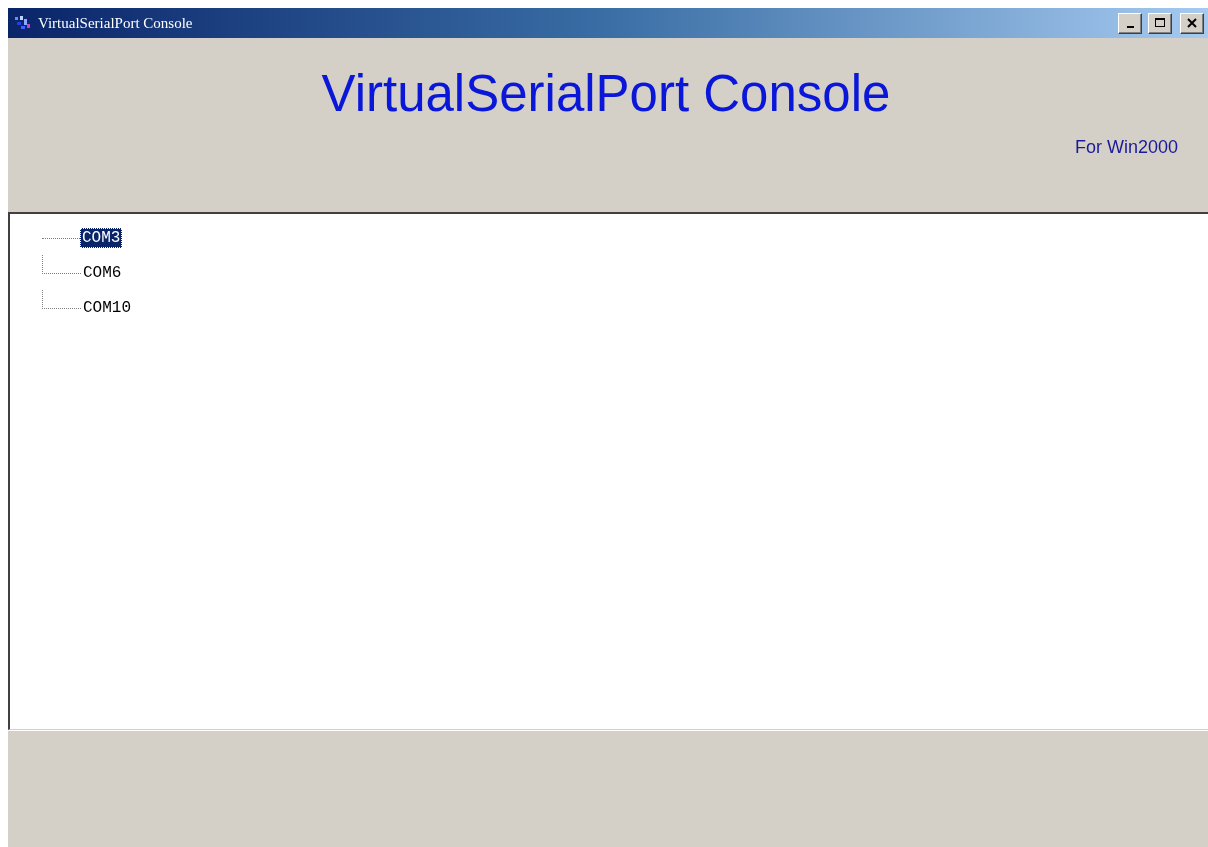 This screenshot has width=1208, height=847. What do you see at coordinates (1130, 23) in the screenshot?
I see `minimize-button` at bounding box center [1130, 23].